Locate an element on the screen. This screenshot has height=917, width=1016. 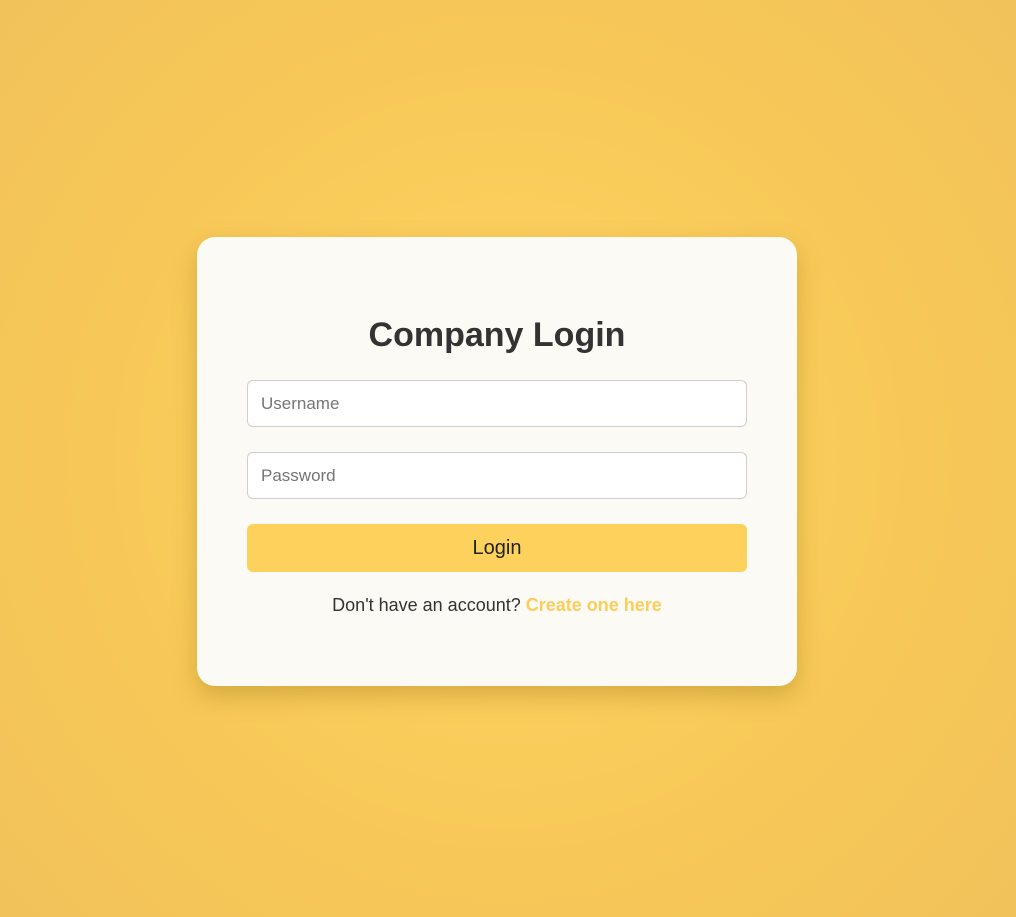
signup-prompt-text: Don't have an account? is located at coordinates (426, 605).